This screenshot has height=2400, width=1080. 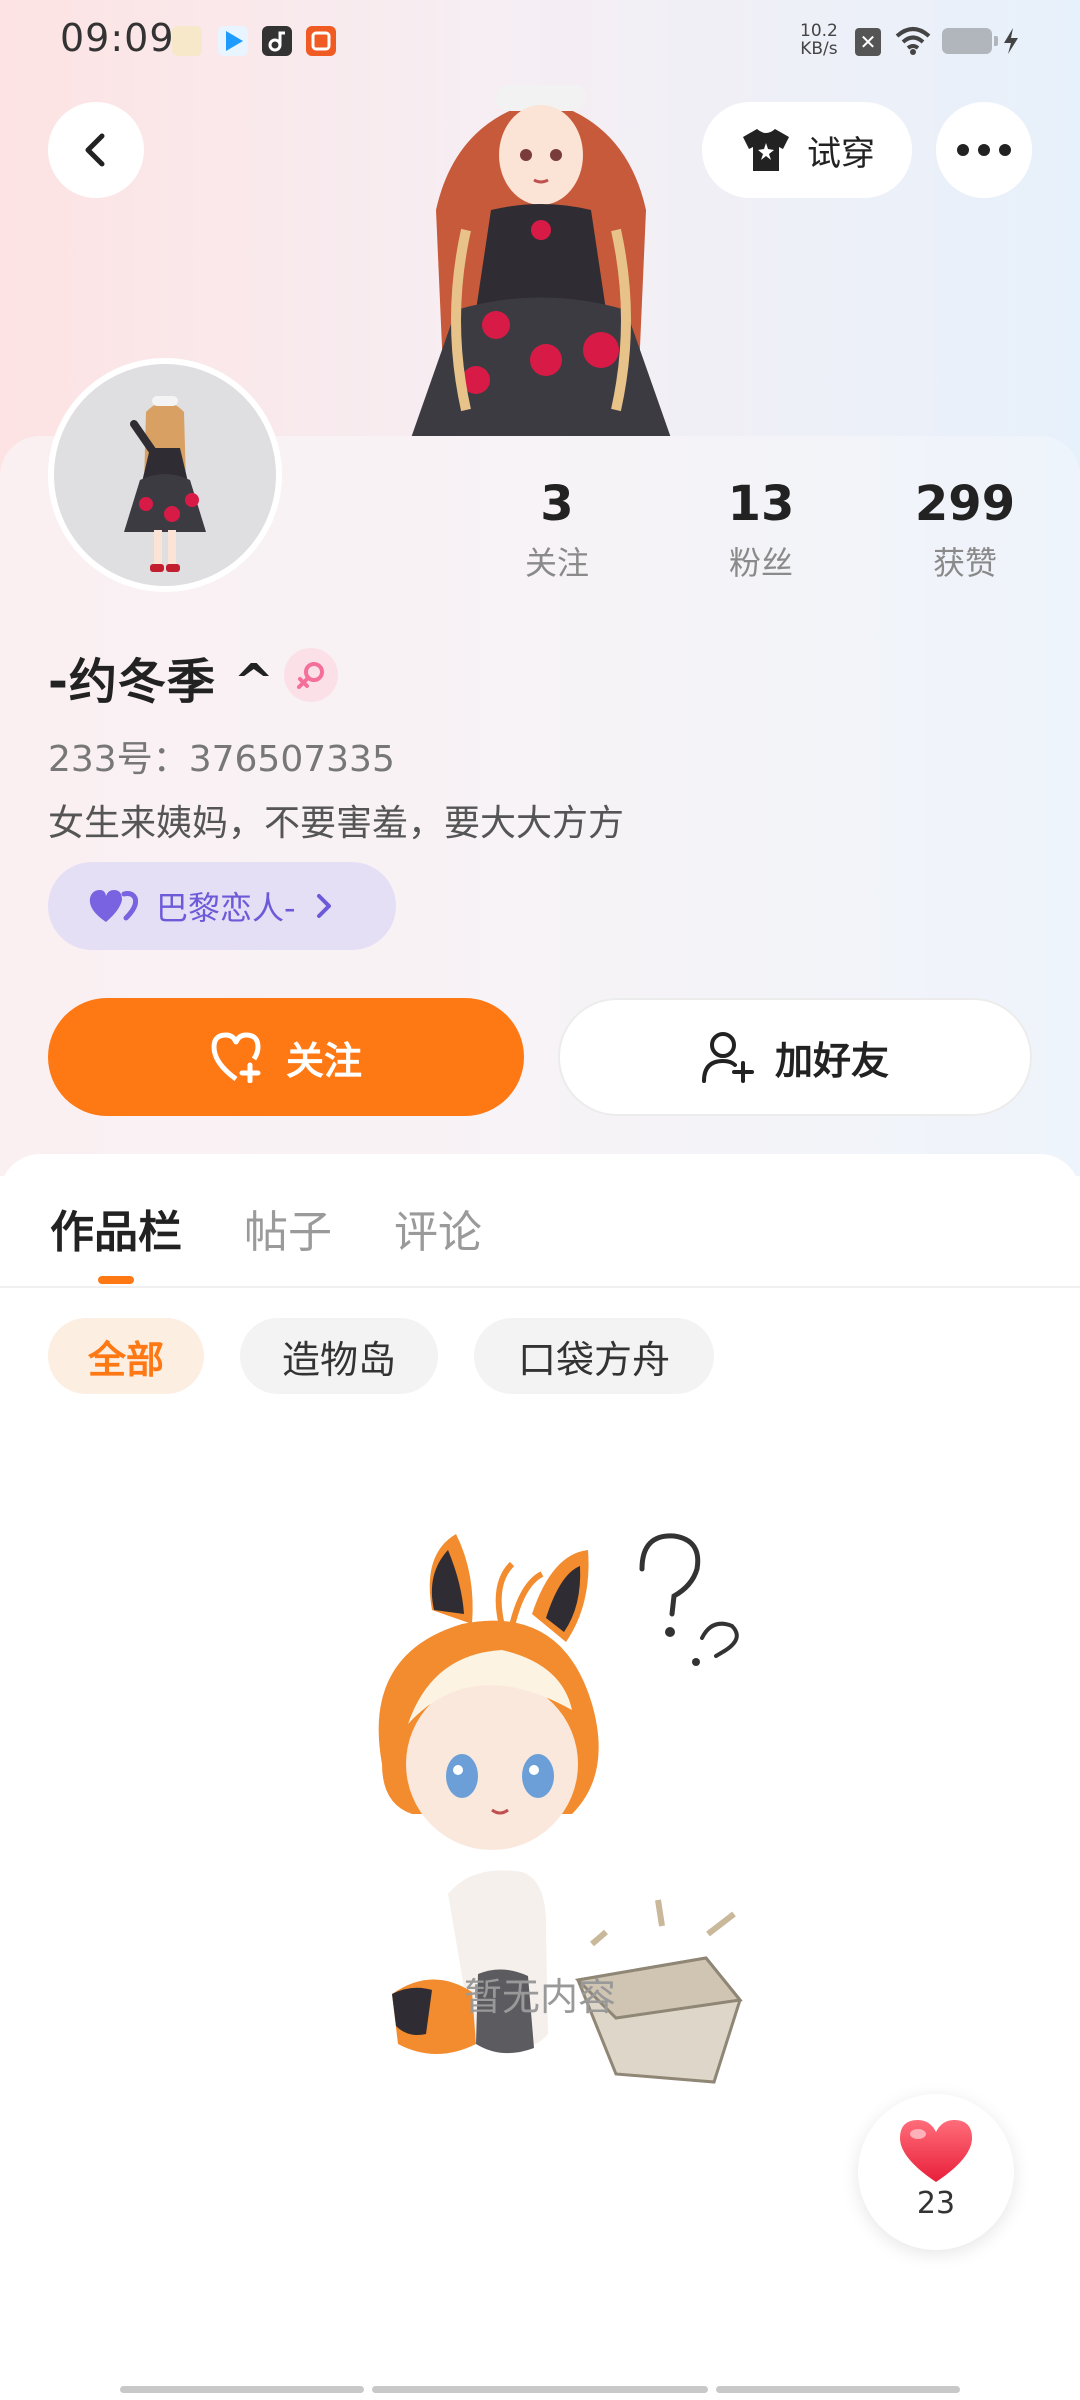 I want to click on avatar, so click(x=165, y=475).